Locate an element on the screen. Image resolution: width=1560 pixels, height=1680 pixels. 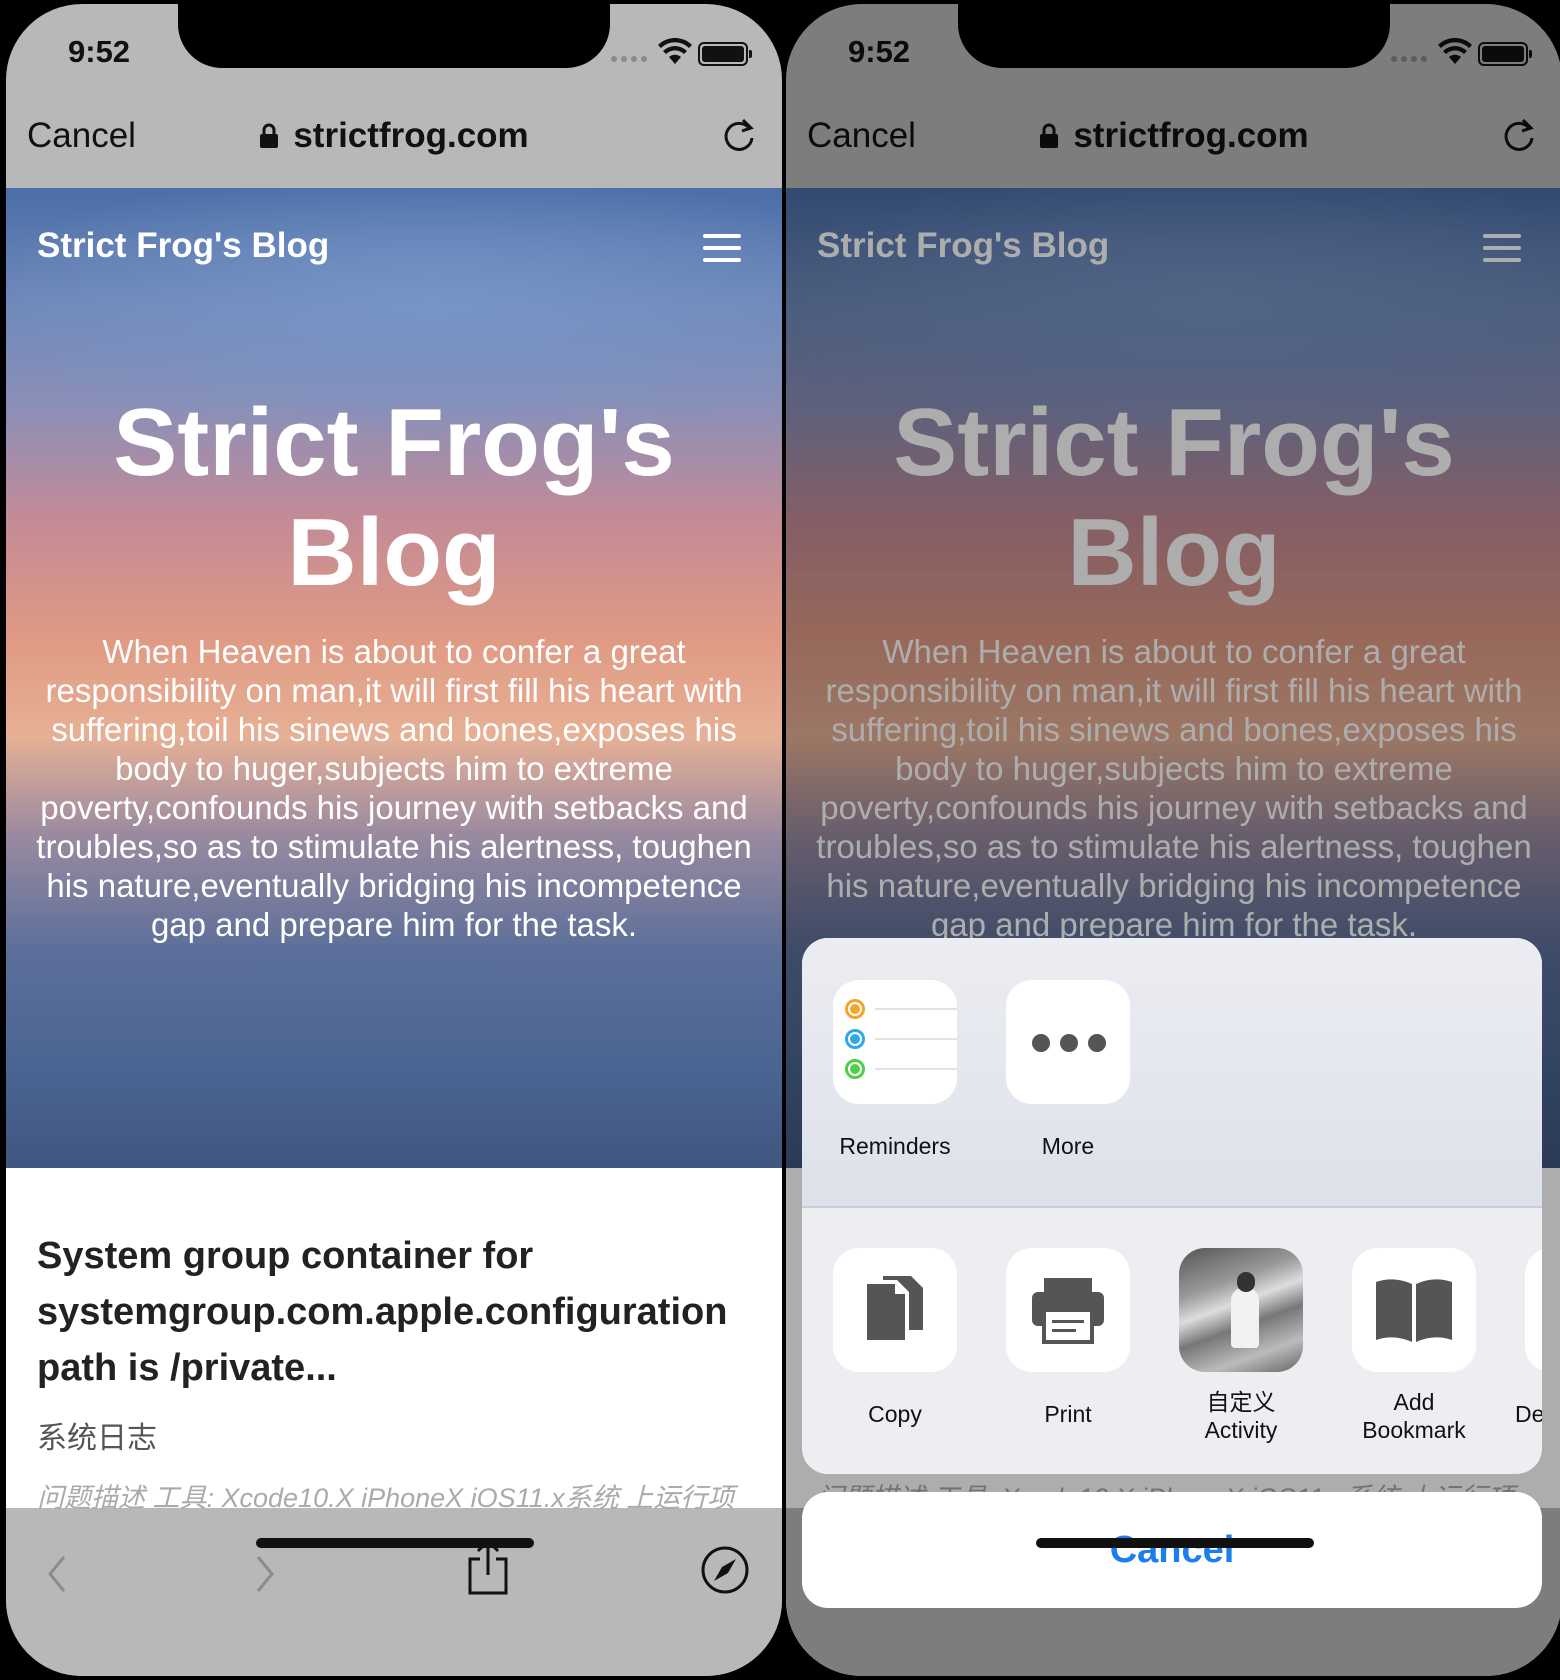
post-category: 系统日志 is located at coordinates (97, 1435).